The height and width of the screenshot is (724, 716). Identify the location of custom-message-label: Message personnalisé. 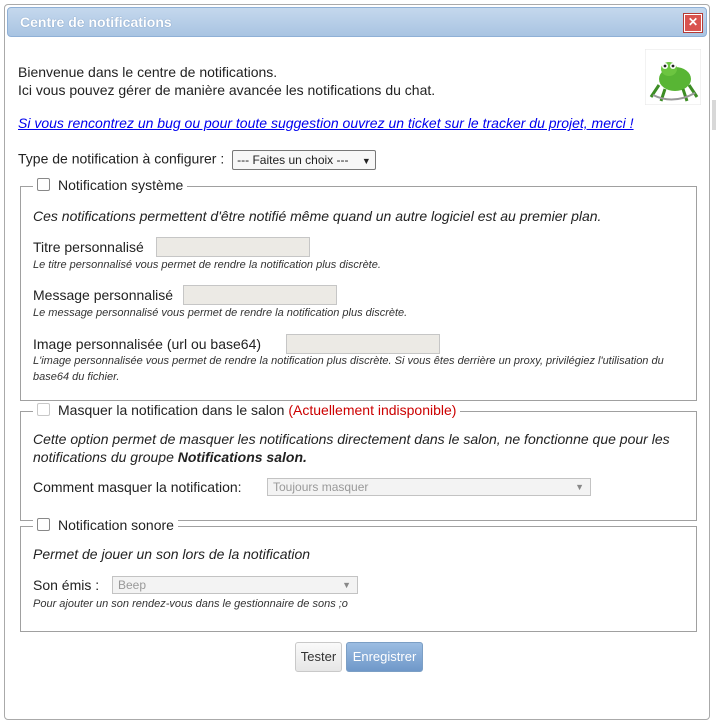
(103, 295).